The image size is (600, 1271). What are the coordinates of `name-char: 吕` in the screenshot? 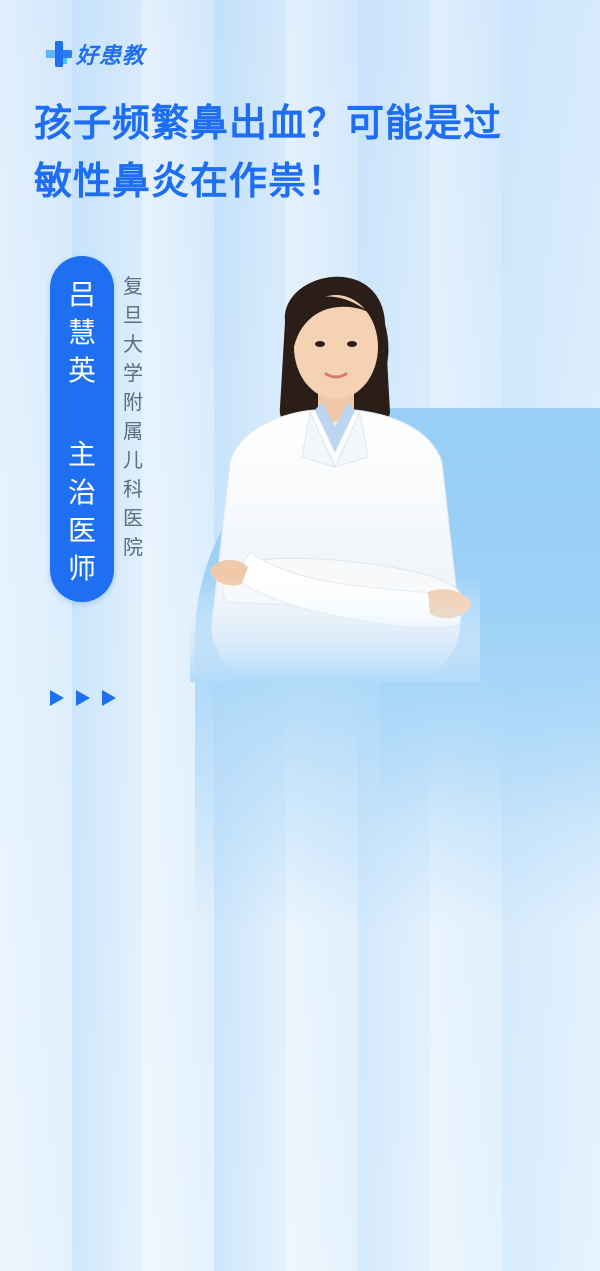 It's located at (81, 294).